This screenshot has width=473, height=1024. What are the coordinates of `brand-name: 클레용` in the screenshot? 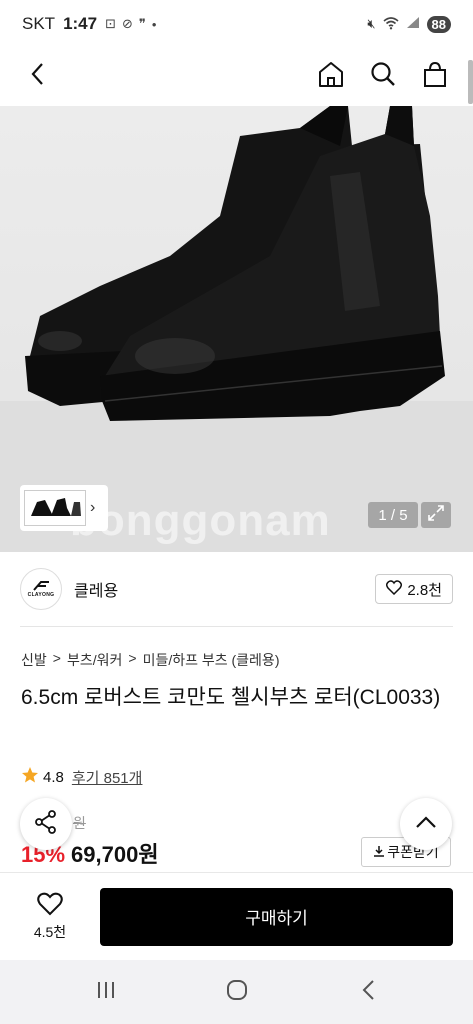 It's located at (96, 589).